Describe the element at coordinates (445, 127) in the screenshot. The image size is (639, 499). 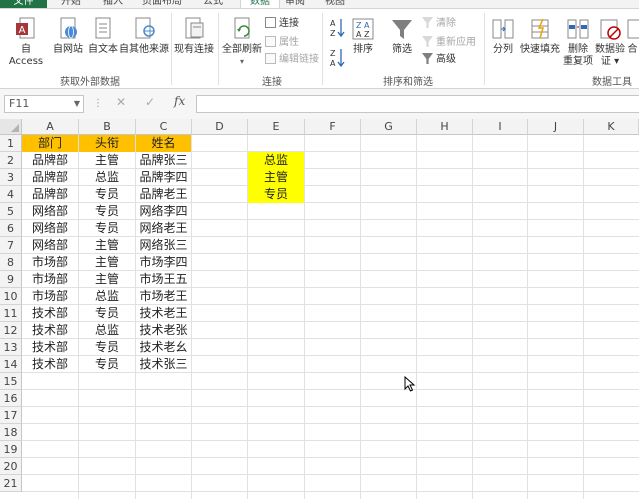
I see `column-header-h: H` at that location.